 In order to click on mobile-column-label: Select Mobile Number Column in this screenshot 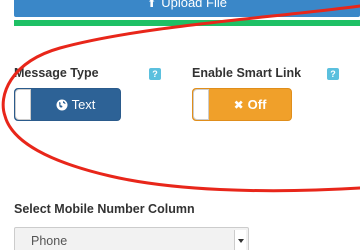, I will do `click(104, 209)`.